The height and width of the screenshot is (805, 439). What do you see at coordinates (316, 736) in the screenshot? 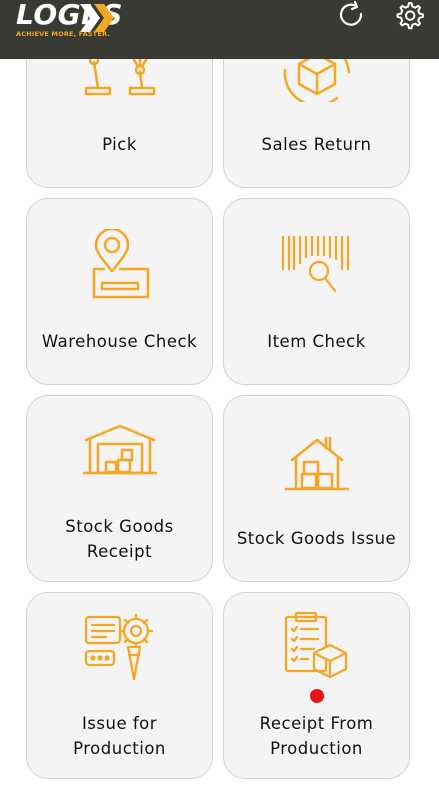
I see `tile-label: Receipt From Production` at bounding box center [316, 736].